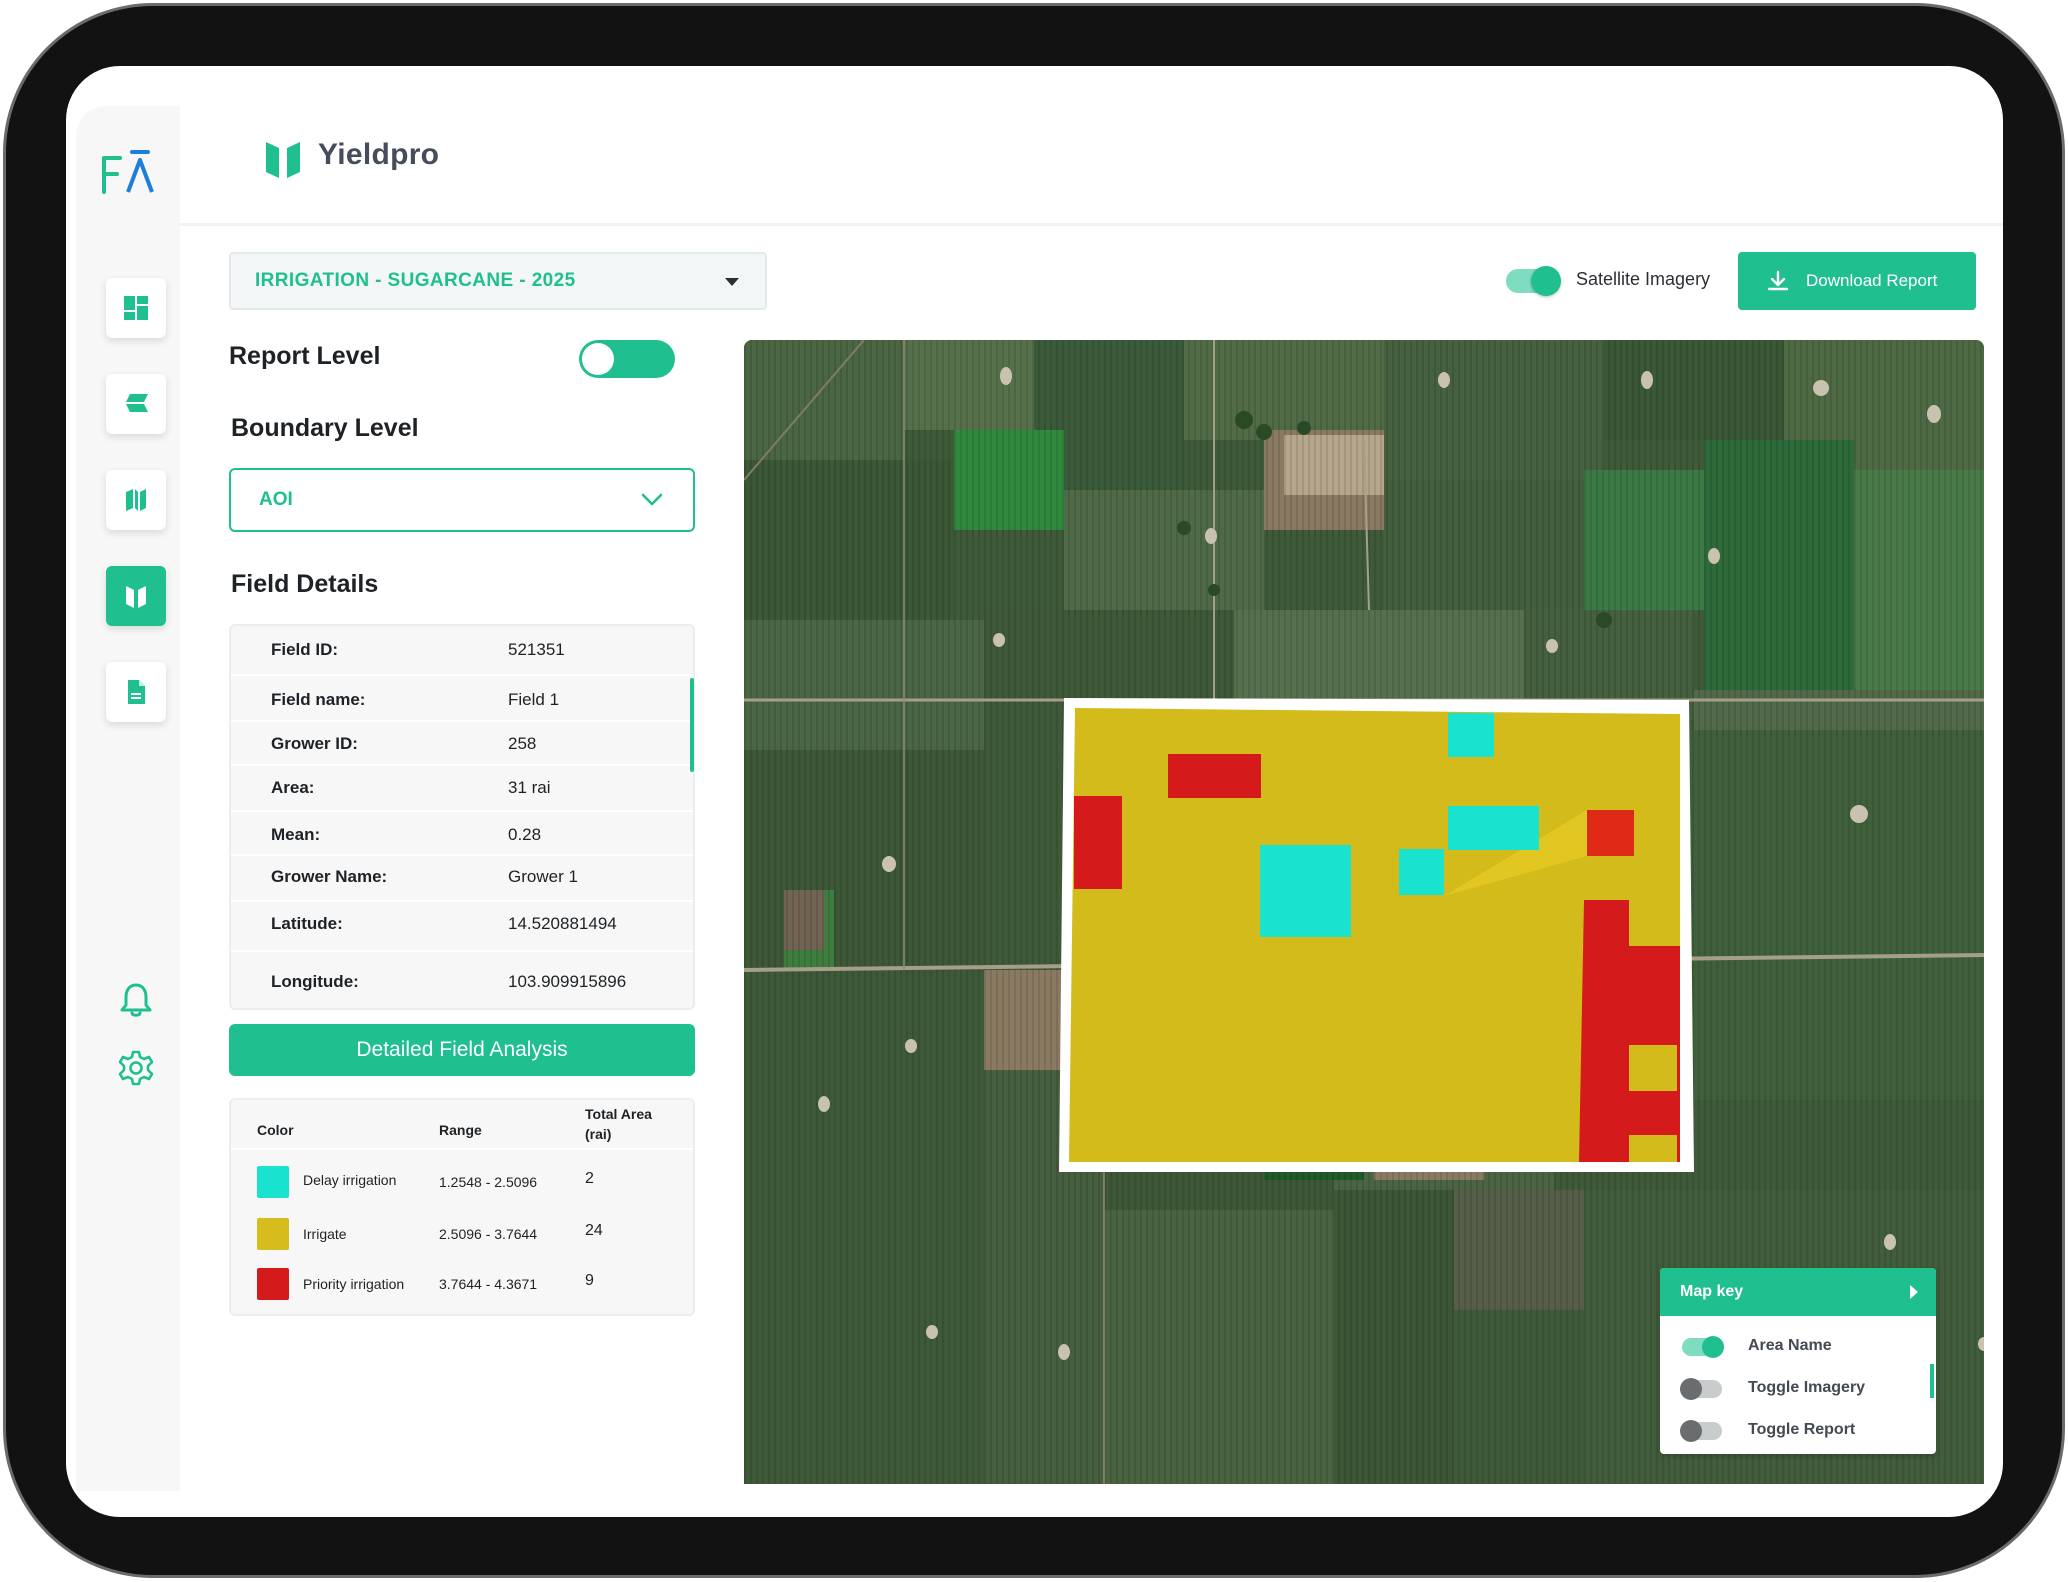  What do you see at coordinates (652, 499) in the screenshot?
I see `chevron-down-icon` at bounding box center [652, 499].